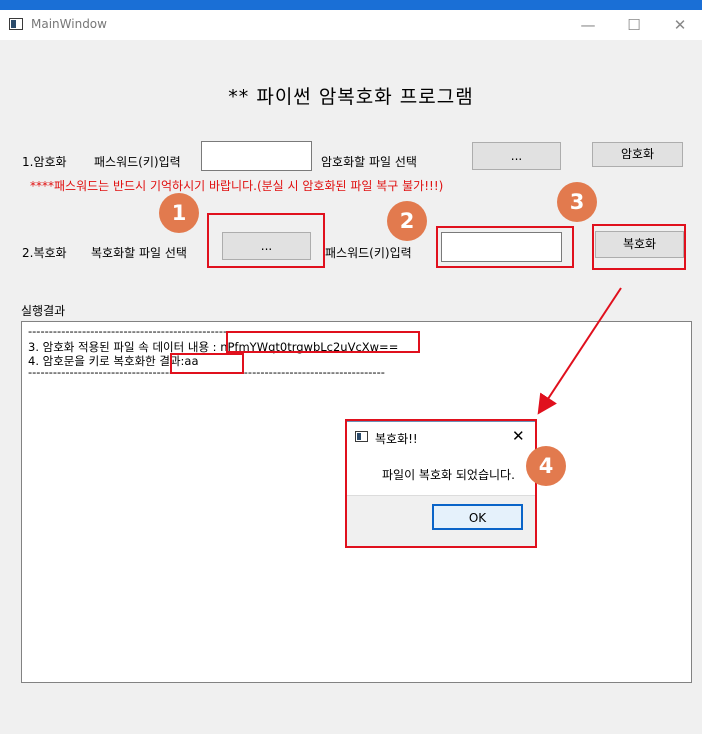  Describe the element at coordinates (44, 162) in the screenshot. I see `encrypt-section-label: 1.암호화` at that location.